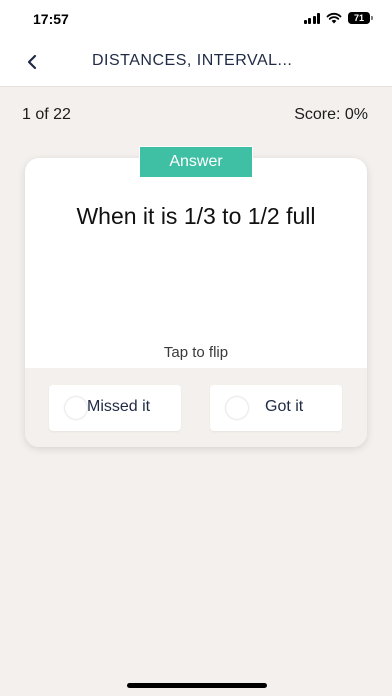 This screenshot has height=696, width=392. Describe the element at coordinates (196, 407) in the screenshot. I see `card-footer: Missed it Got it` at that location.